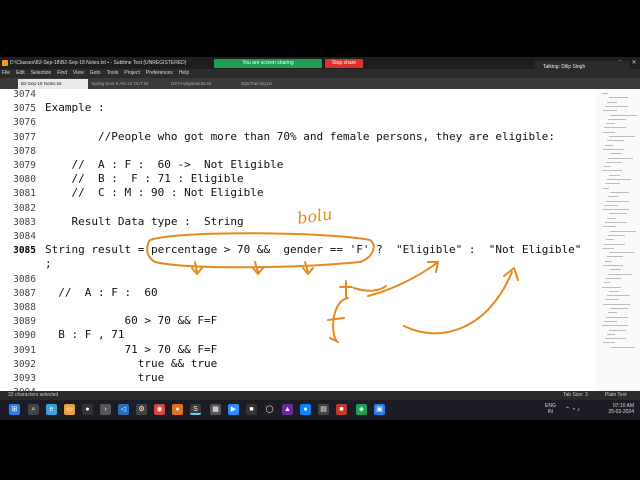 Image resolution: width=640 pixels, height=480 pixels. What do you see at coordinates (144, 221) in the screenshot?
I see `code-line: Result Data type : String` at bounding box center [144, 221].